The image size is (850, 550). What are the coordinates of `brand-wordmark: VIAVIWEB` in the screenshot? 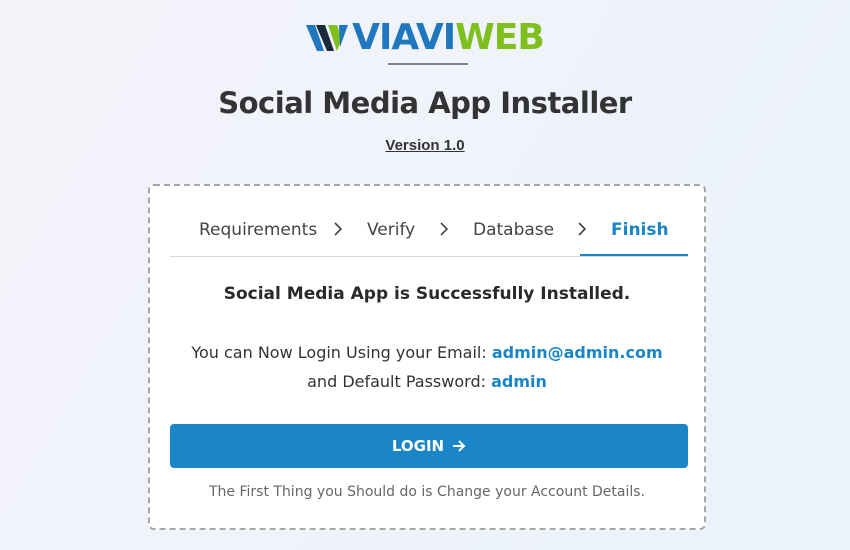 It's located at (448, 37).